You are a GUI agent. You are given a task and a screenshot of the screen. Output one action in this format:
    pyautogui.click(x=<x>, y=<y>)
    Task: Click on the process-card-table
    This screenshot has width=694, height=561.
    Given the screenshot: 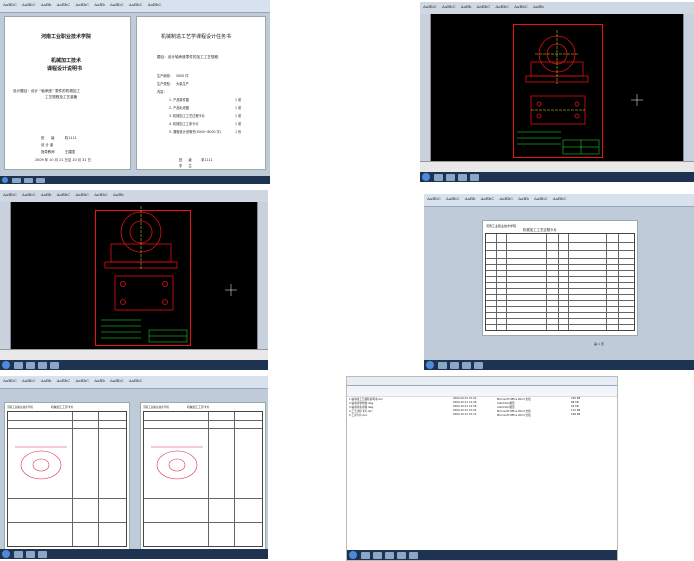 What is the action you would take?
    pyautogui.click(x=560, y=282)
    